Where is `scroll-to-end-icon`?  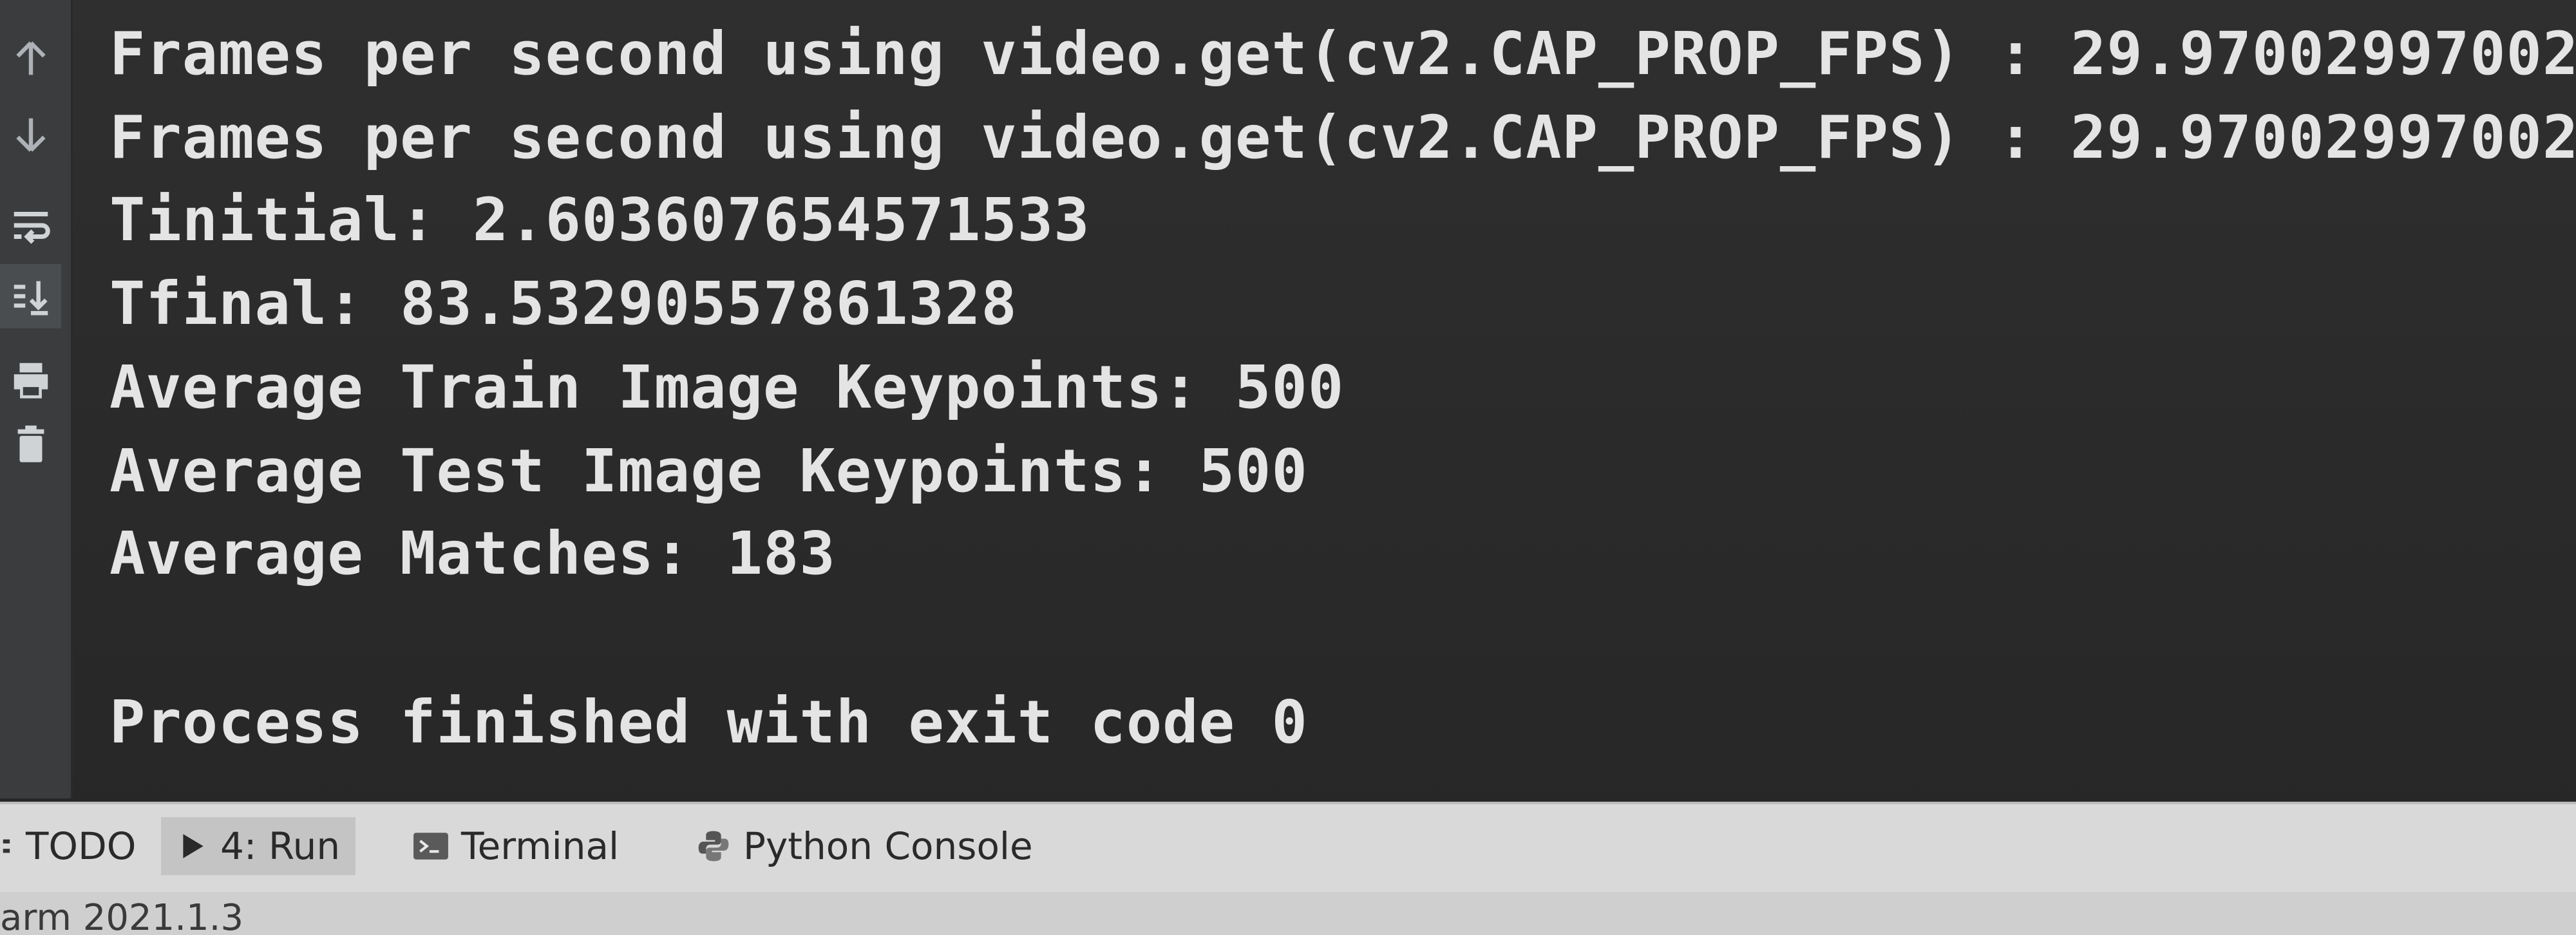
scroll-to-end-icon is located at coordinates (30, 296).